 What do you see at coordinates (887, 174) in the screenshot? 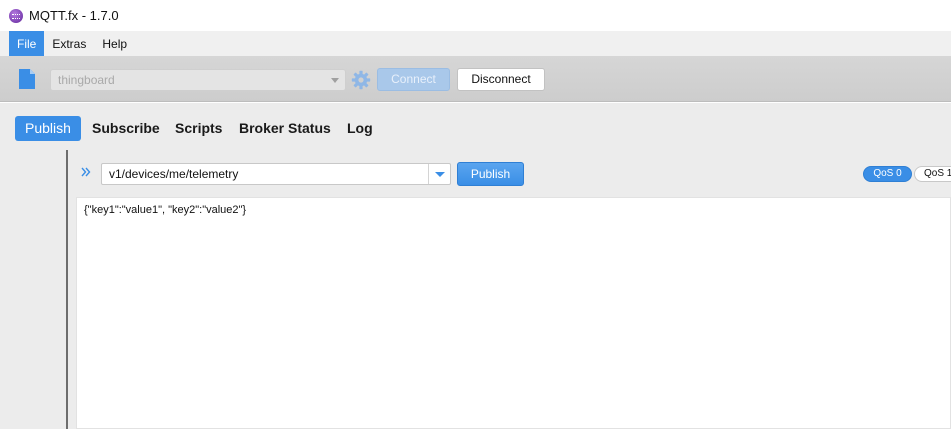
I see `qos-0-toggle: QoS 0` at bounding box center [887, 174].